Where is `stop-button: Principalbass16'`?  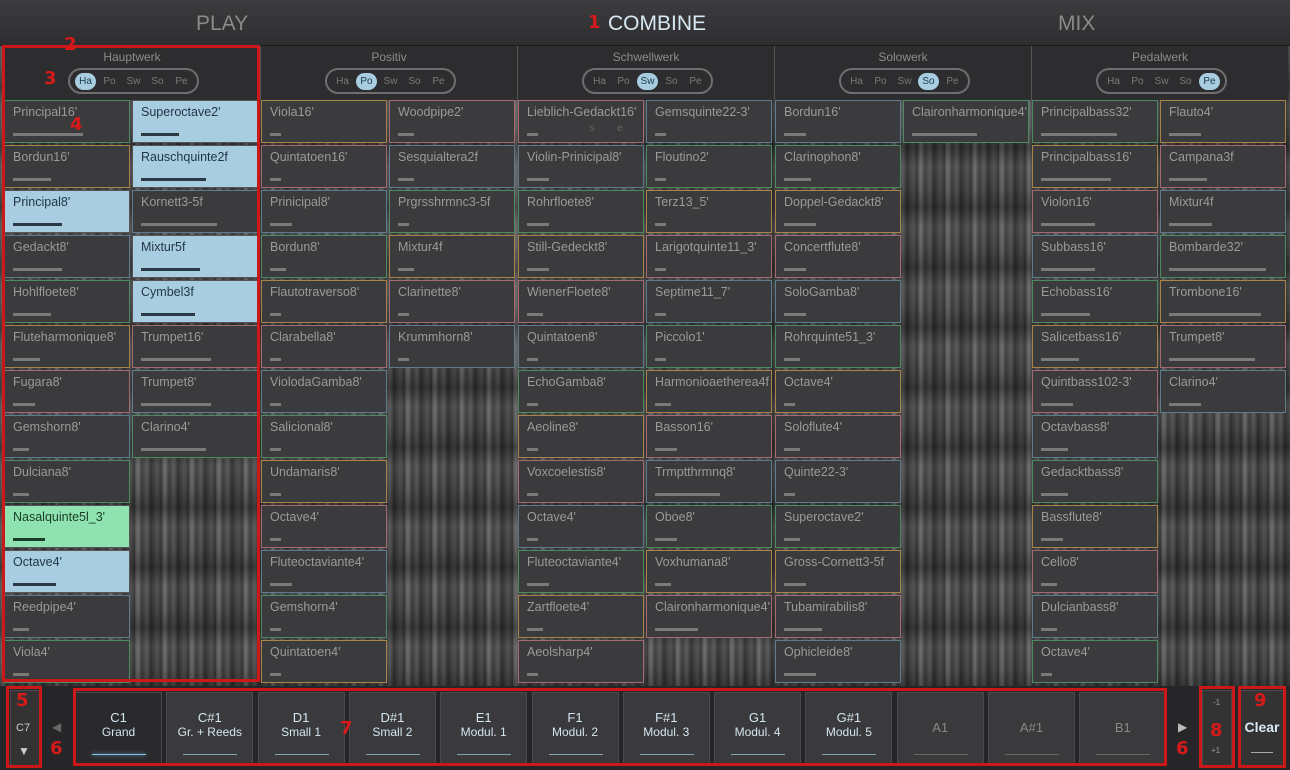 stop-button: Principalbass16' is located at coordinates (1095, 166).